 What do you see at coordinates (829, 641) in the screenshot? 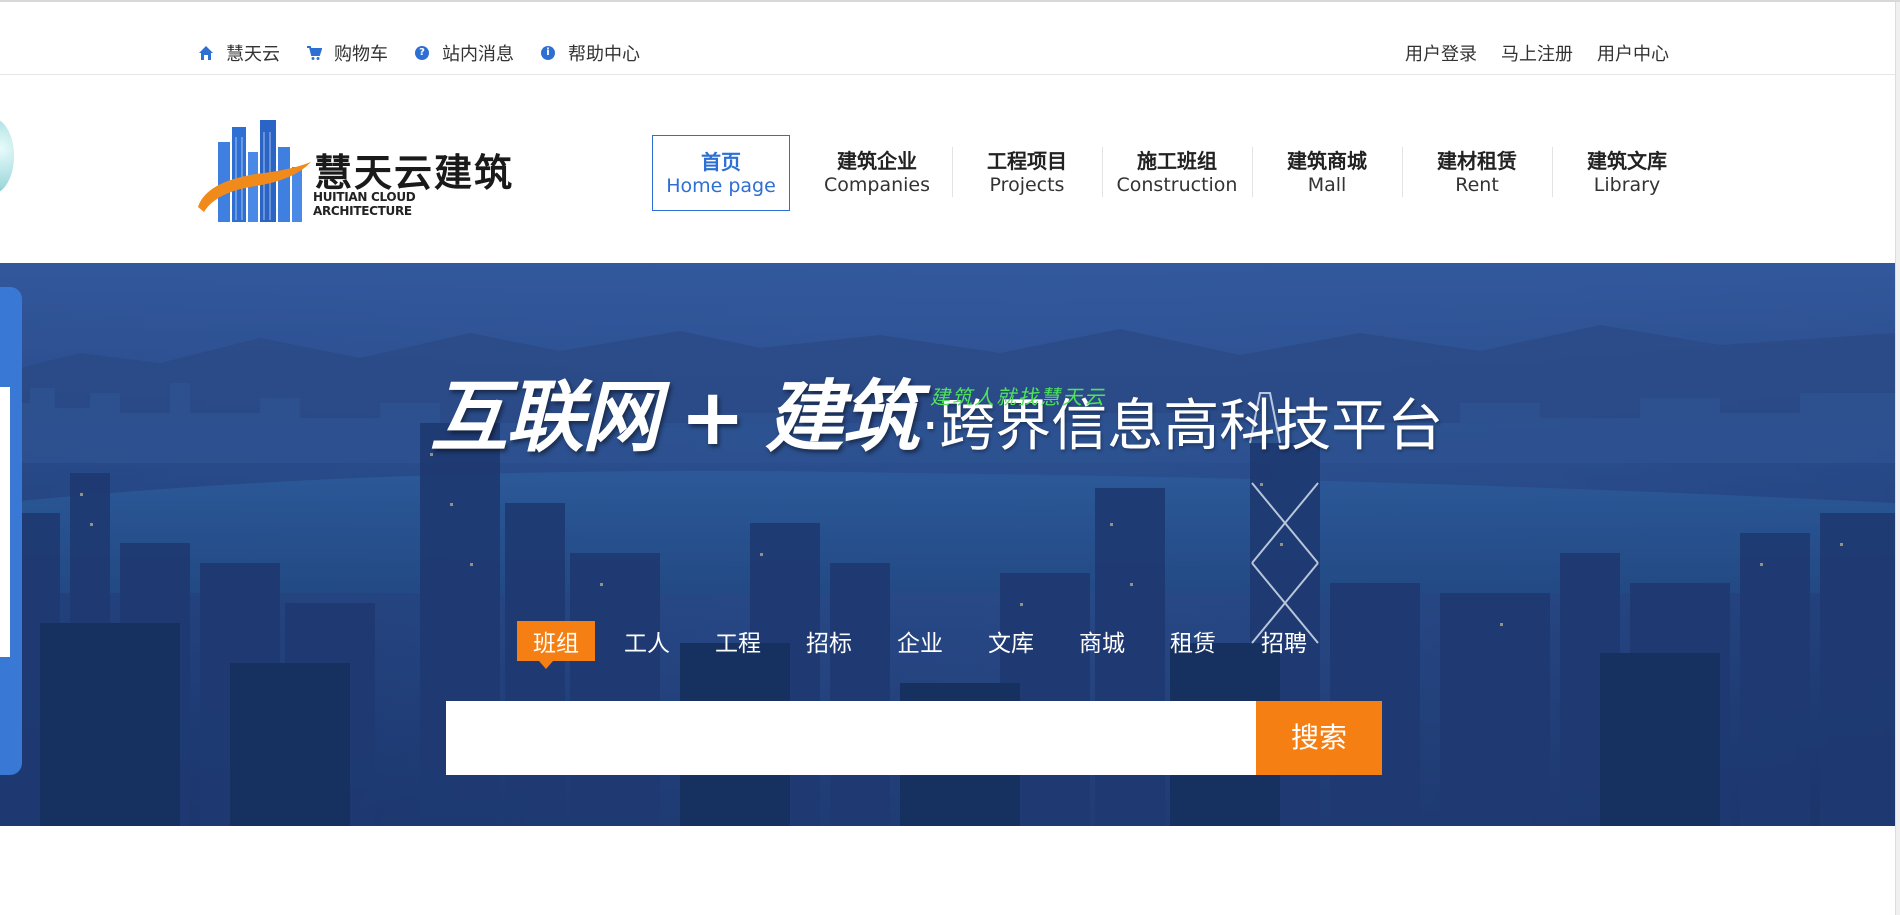
I see `search-tab-bidding: 招标` at bounding box center [829, 641].